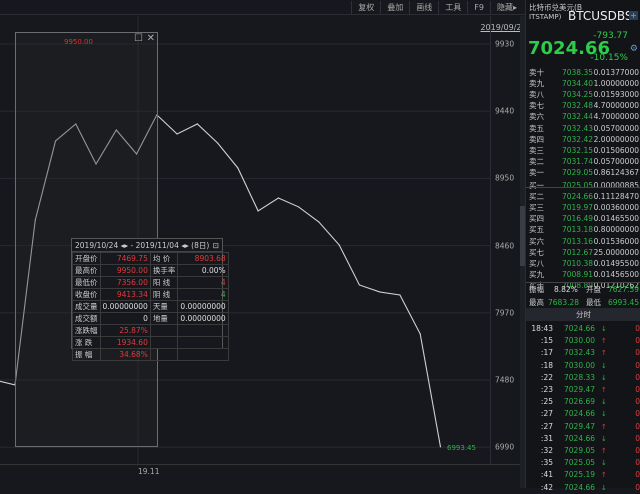 The height and width of the screenshot is (494, 640). I want to click on level-label: 买六, so click(536, 241).